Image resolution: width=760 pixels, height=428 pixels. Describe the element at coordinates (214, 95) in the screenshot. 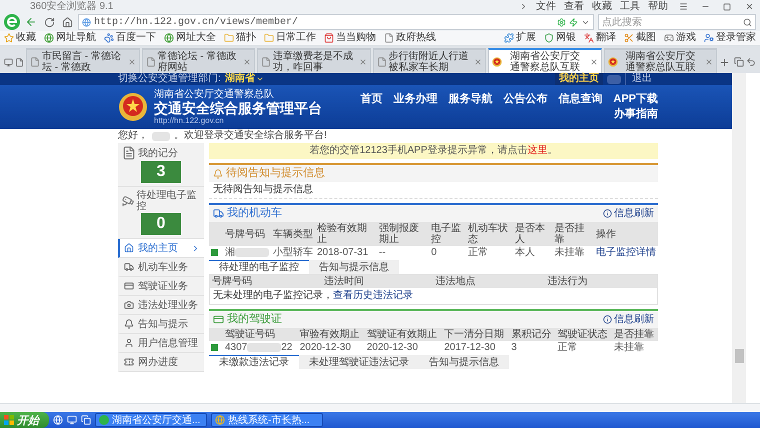

I see `organization-name: 湖南省公安厅交通警察总队` at that location.